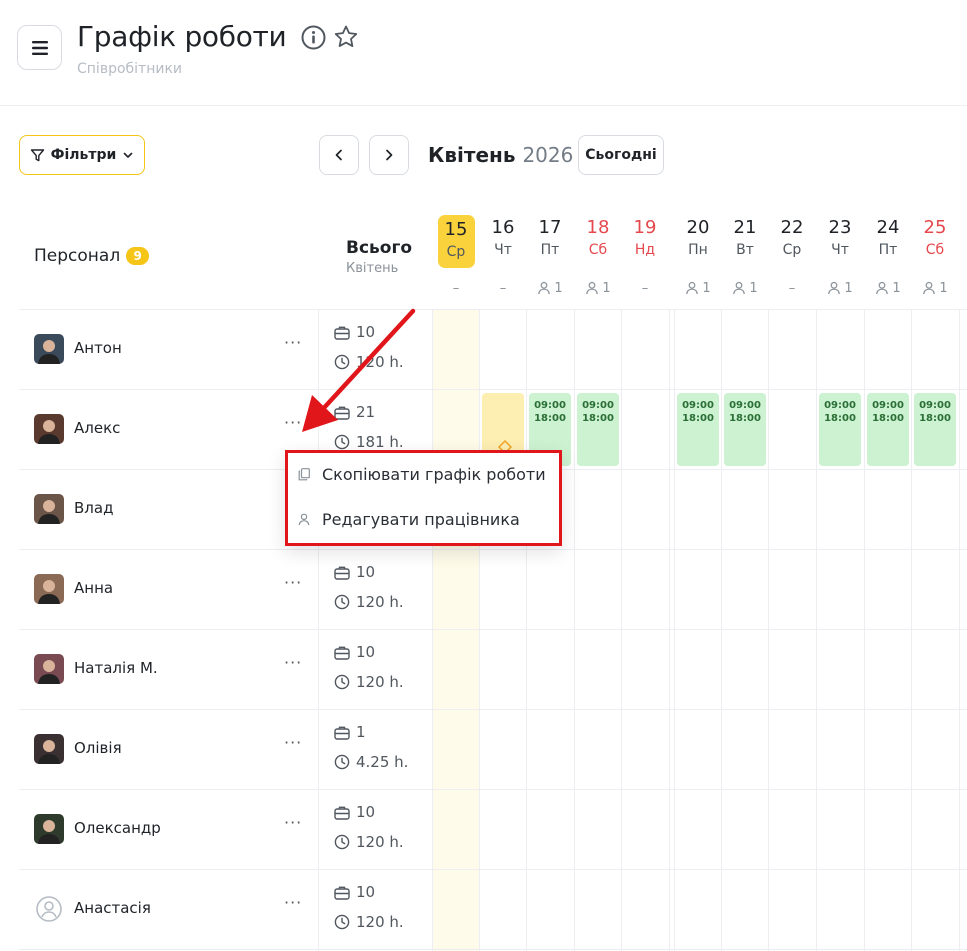 This screenshot has width=967, height=951. What do you see at coordinates (645, 239) in the screenshot?
I see `day-header-19: 19 Нд` at bounding box center [645, 239].